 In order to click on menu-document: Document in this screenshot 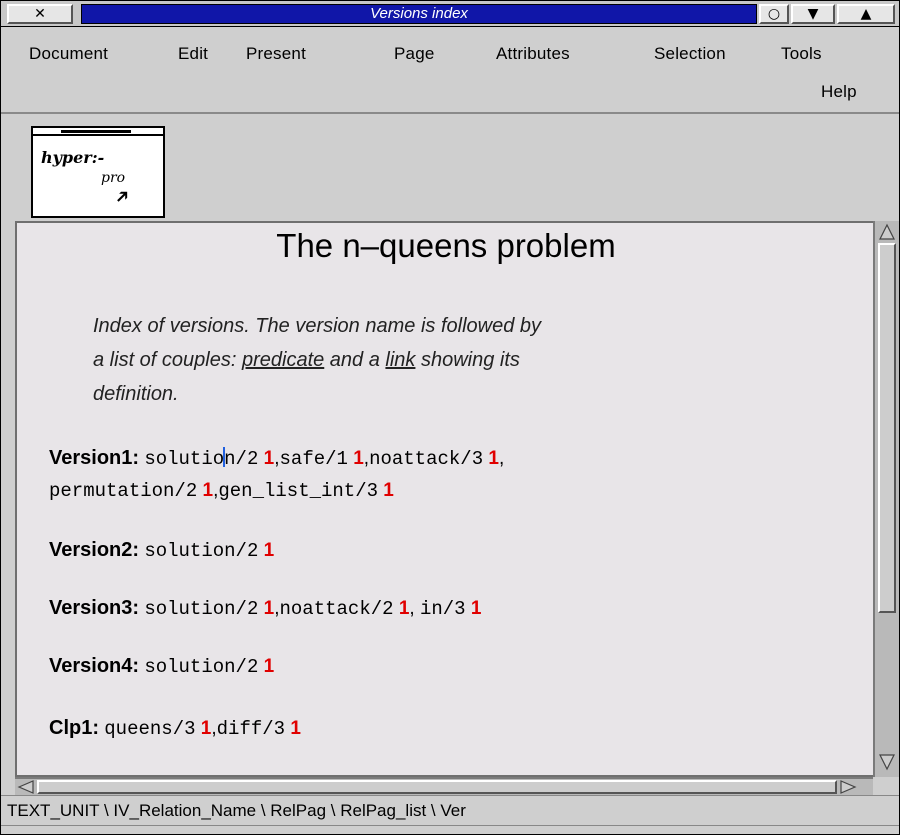, I will do `click(68, 54)`.